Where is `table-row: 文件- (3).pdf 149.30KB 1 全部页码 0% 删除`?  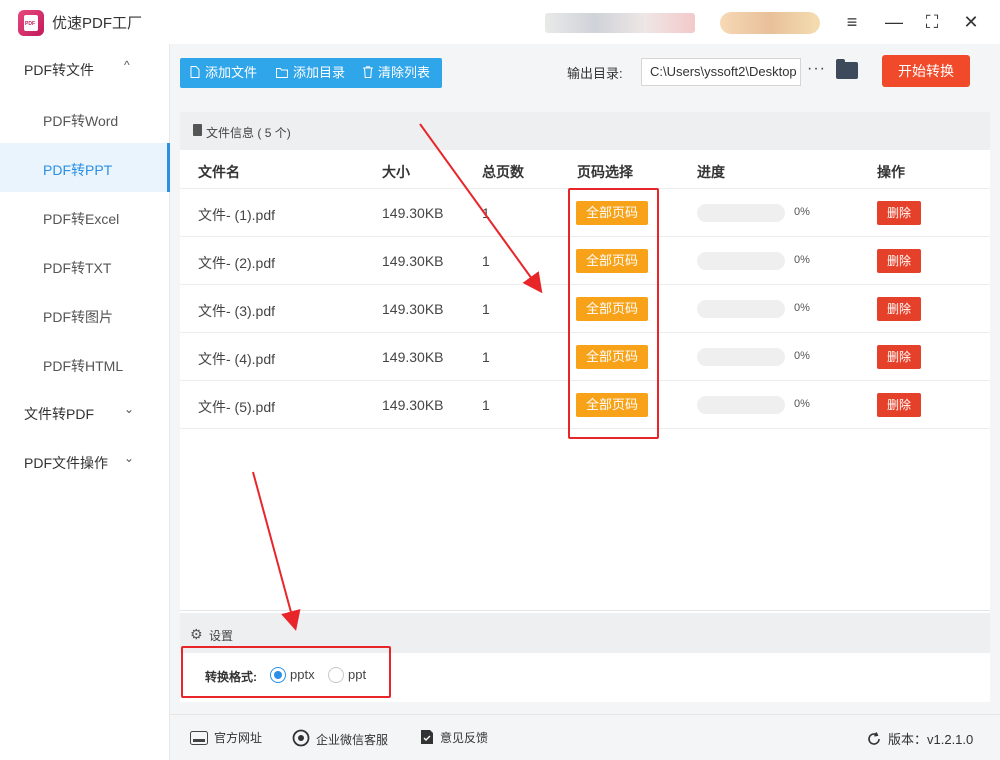 table-row: 文件- (3).pdf 149.30KB 1 全部页码 0% 删除 is located at coordinates (585, 309).